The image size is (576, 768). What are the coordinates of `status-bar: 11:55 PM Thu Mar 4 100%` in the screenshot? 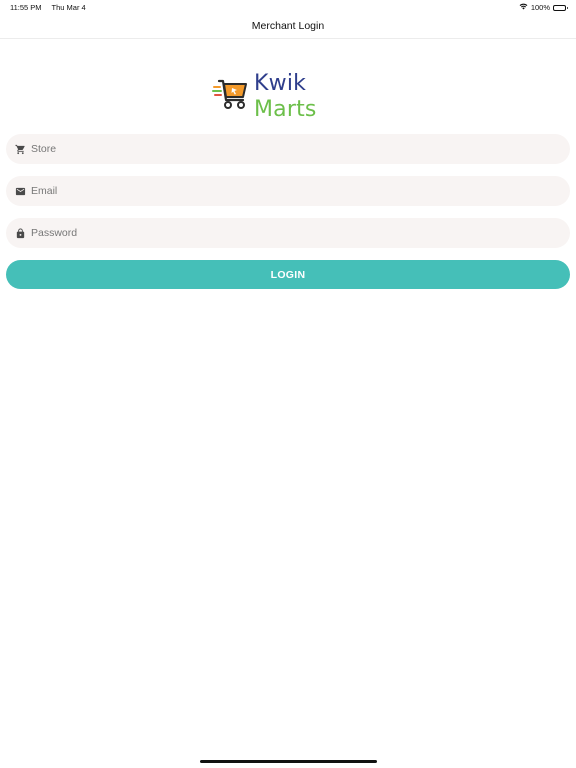 It's located at (288, 7).